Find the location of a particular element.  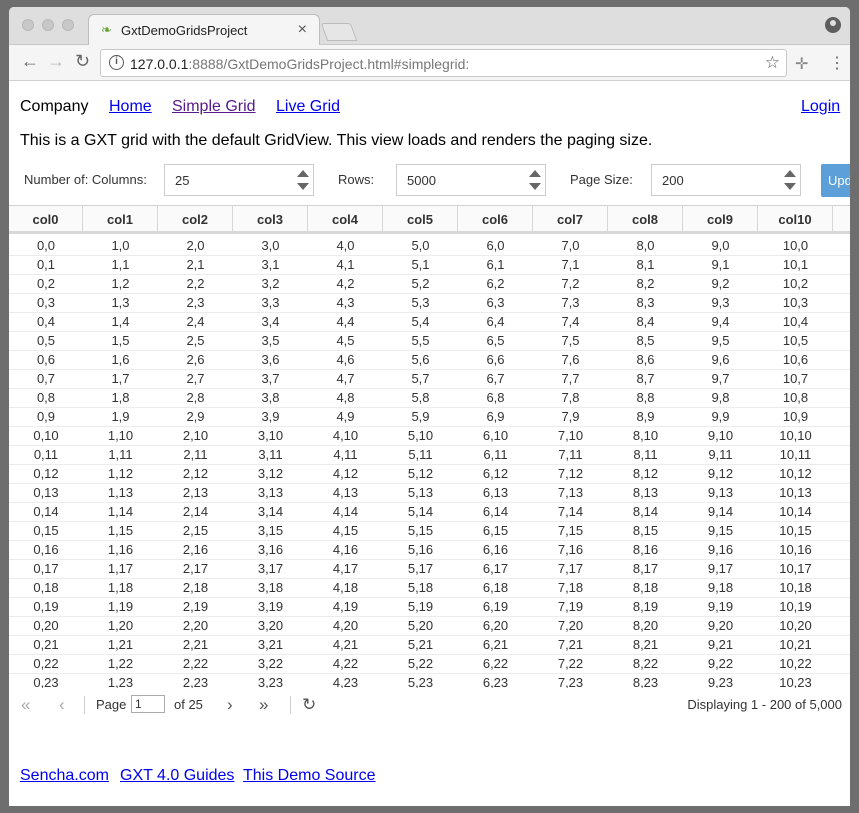

table-cell: 4,0 is located at coordinates (345, 245).